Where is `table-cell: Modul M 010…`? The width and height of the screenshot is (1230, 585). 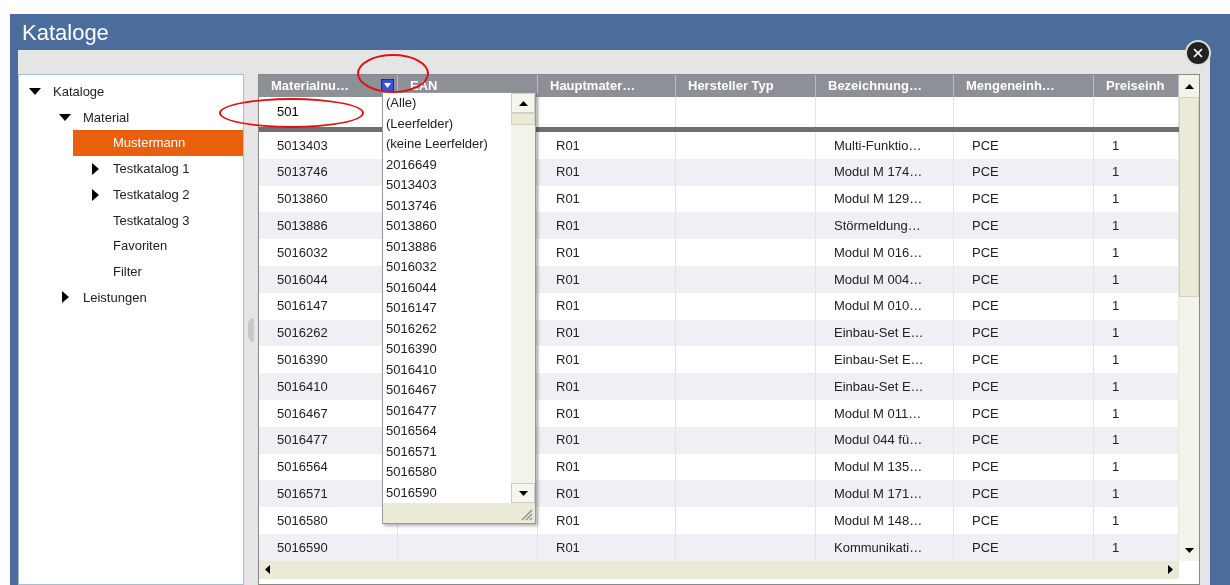 table-cell: Modul M 010… is located at coordinates (885, 306).